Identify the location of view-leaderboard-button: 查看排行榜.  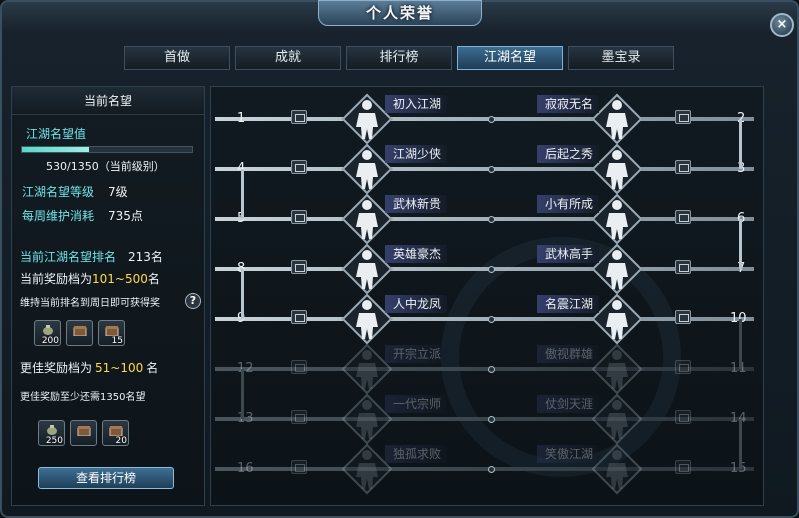
(106, 478).